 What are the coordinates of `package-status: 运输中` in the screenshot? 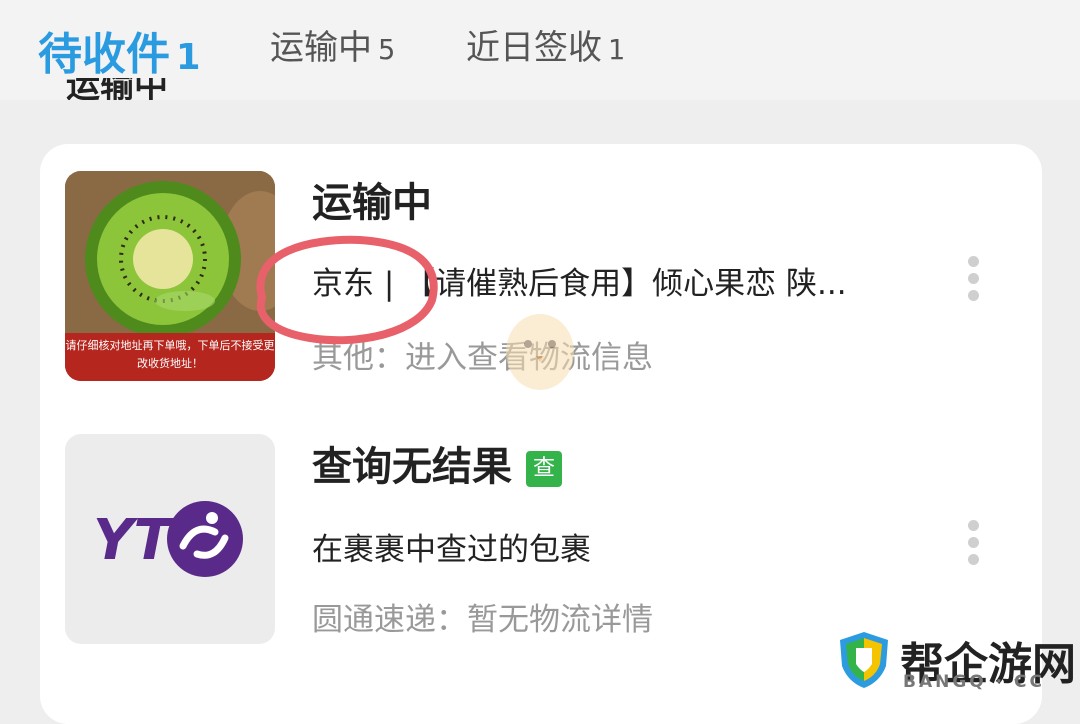 It's located at (372, 203).